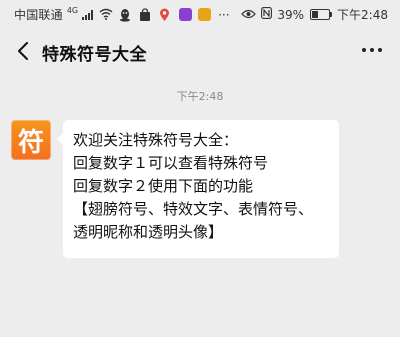  What do you see at coordinates (267, 14) in the screenshot?
I see `nfc-icon` at bounding box center [267, 14].